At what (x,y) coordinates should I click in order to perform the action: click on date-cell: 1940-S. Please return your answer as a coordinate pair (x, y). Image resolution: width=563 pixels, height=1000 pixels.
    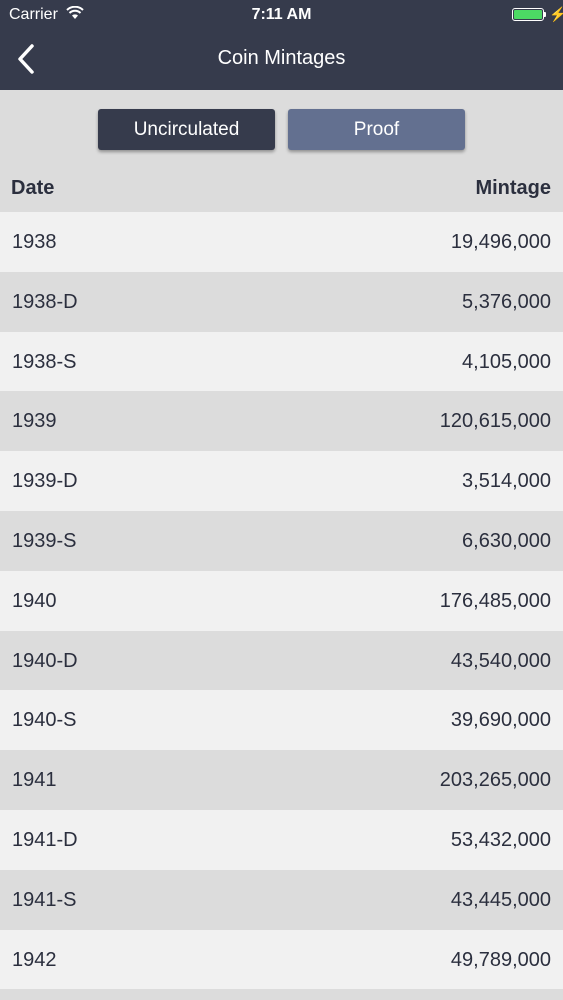
    Looking at the image, I should click on (44, 720).